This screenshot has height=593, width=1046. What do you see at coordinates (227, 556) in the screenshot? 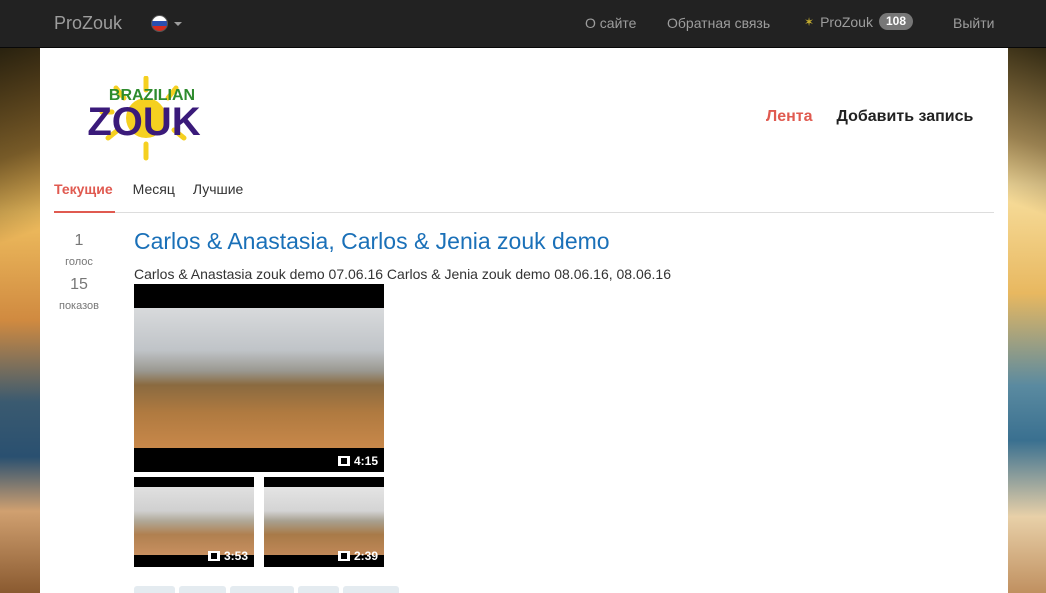
I see `video-duration: 3:53` at bounding box center [227, 556].